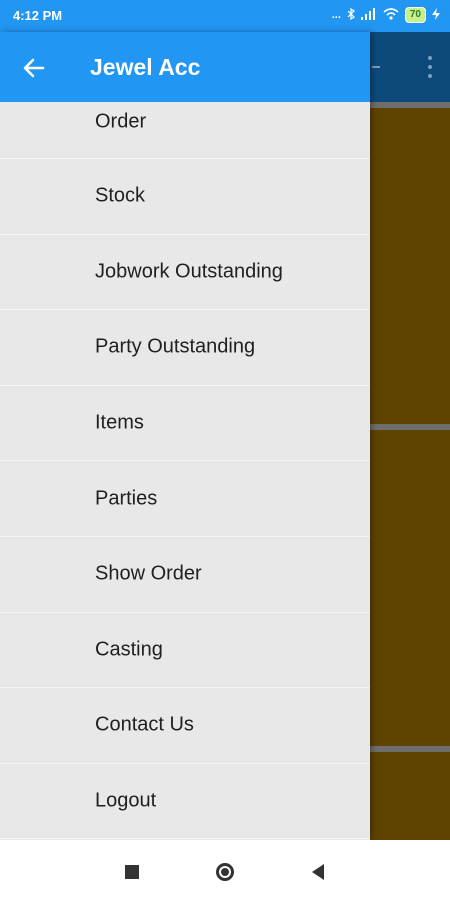 The image size is (450, 900). Describe the element at coordinates (132, 872) in the screenshot. I see `recents-square-icon` at that location.